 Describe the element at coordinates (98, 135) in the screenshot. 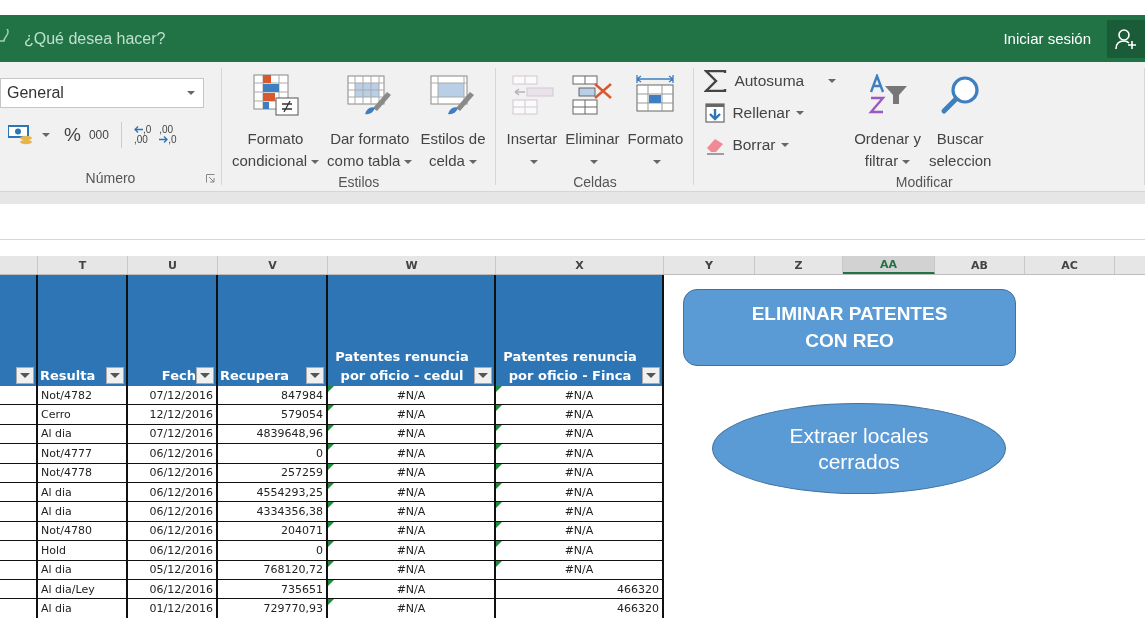

I see `thousands-separator-button: 000` at that location.